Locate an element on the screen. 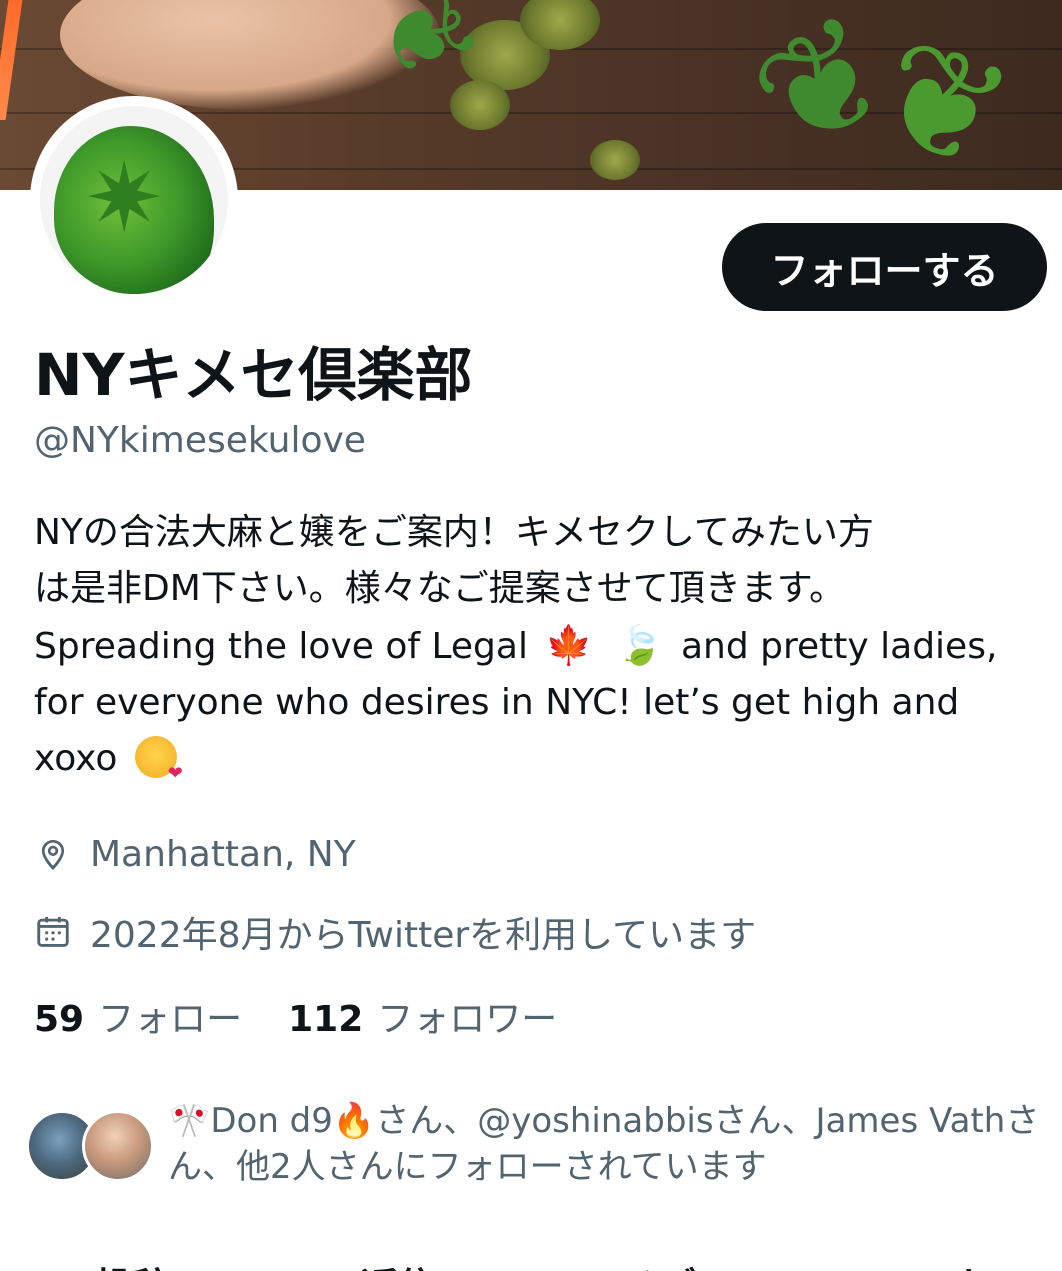 The image size is (1062, 1271). banner-orange-strip is located at coordinates (11, 60).